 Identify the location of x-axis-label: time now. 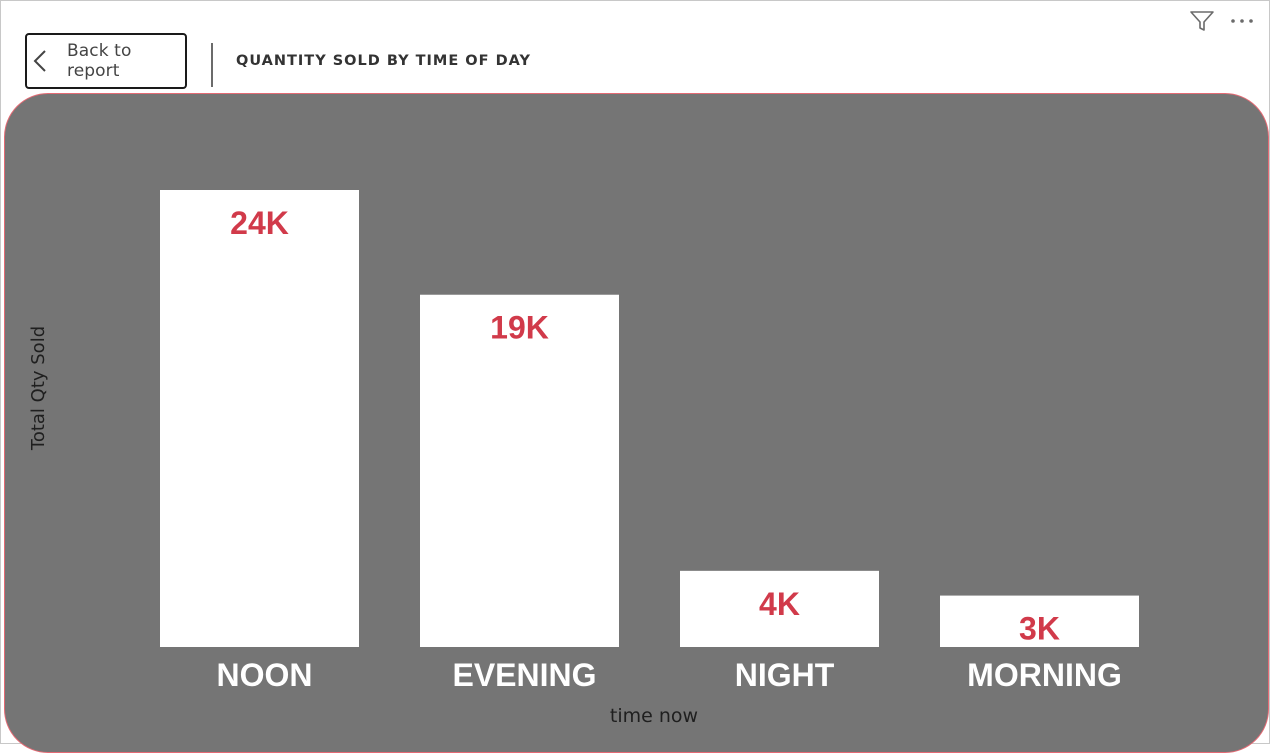
(654, 716).